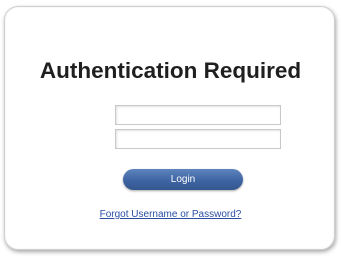 The image size is (341, 258). I want to click on username-field, so click(198, 115).